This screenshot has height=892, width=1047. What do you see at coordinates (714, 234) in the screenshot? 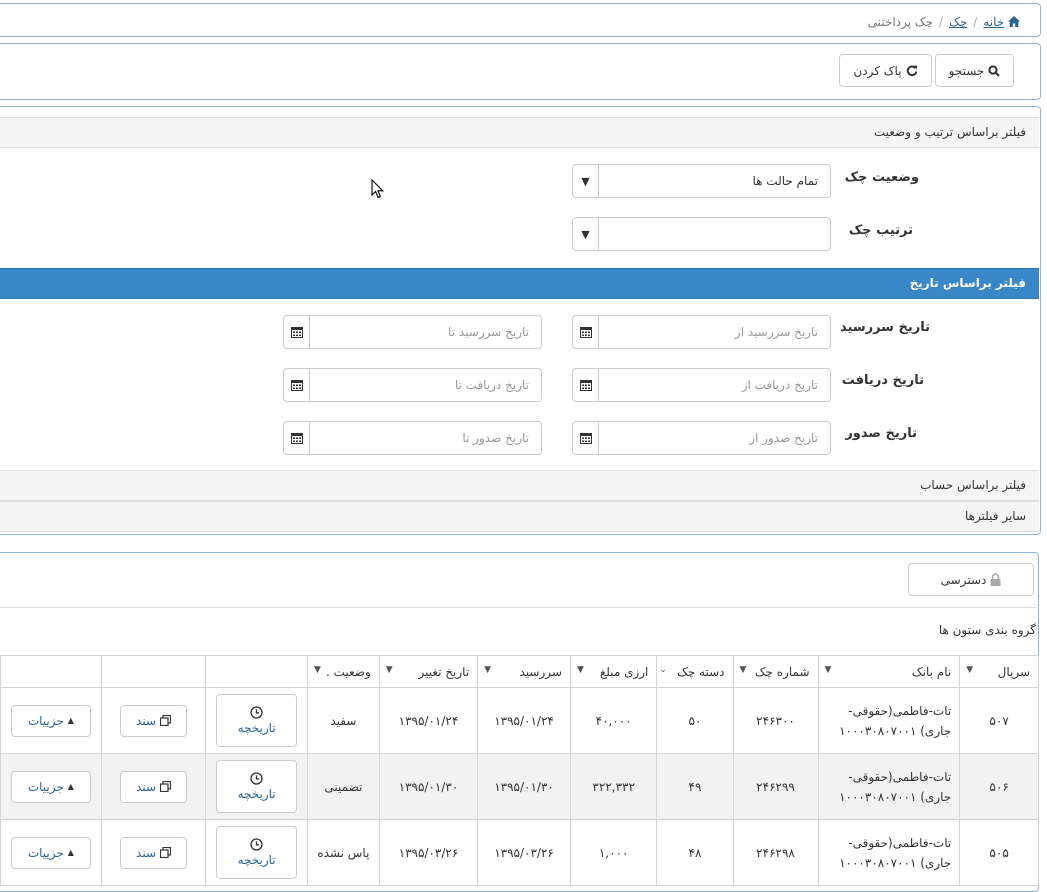
I see `order-select-value` at bounding box center [714, 234].